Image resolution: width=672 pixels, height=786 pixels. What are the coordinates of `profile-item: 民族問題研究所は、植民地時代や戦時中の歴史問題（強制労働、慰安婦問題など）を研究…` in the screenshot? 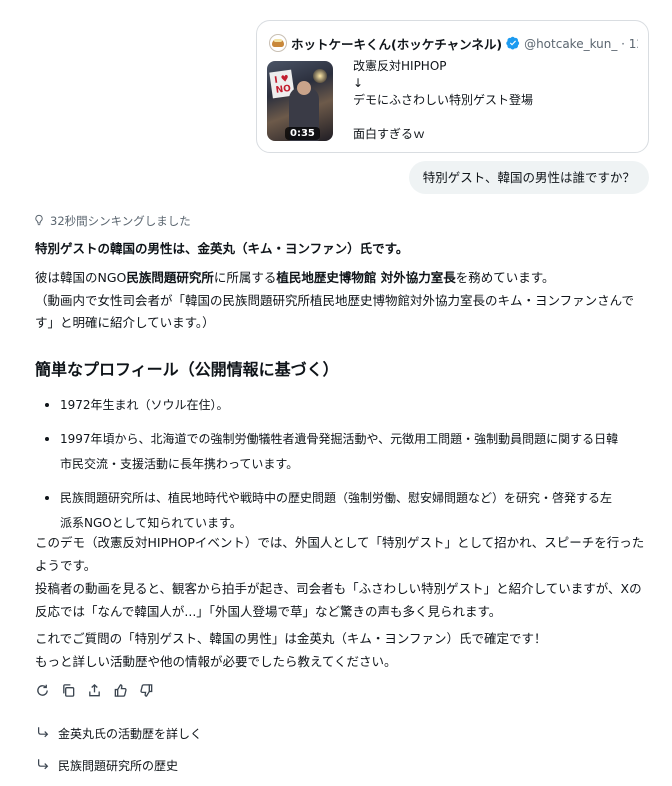 It's located at (339, 511).